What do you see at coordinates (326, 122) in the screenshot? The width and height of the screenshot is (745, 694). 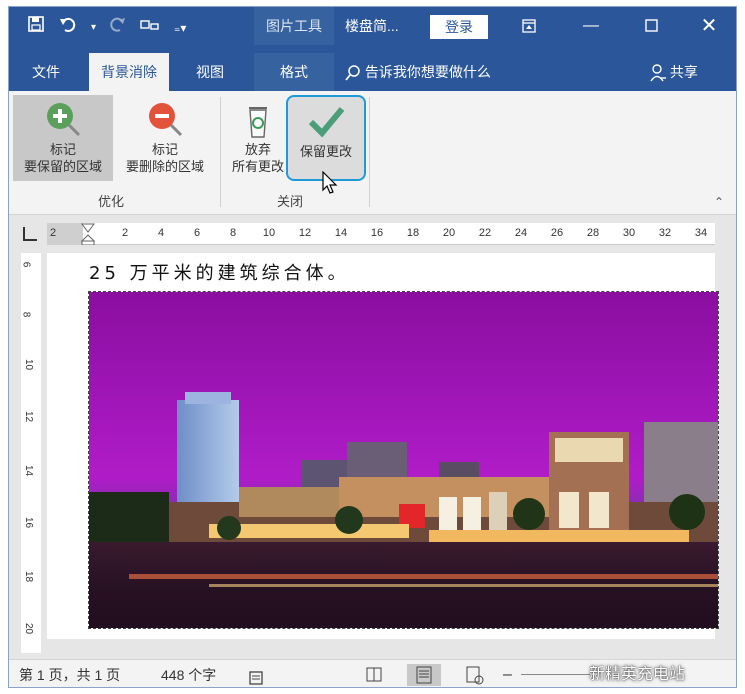 I see `checkmark-icon` at bounding box center [326, 122].